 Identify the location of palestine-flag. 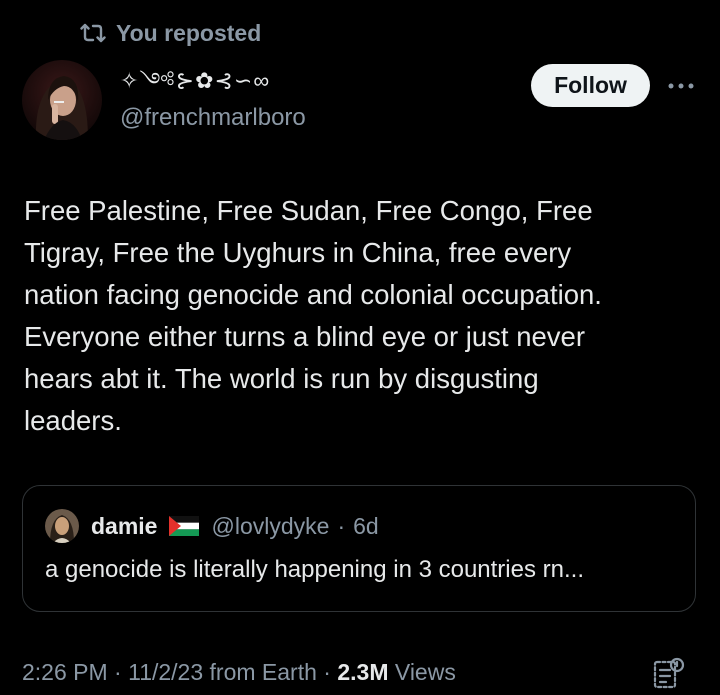
(184, 526).